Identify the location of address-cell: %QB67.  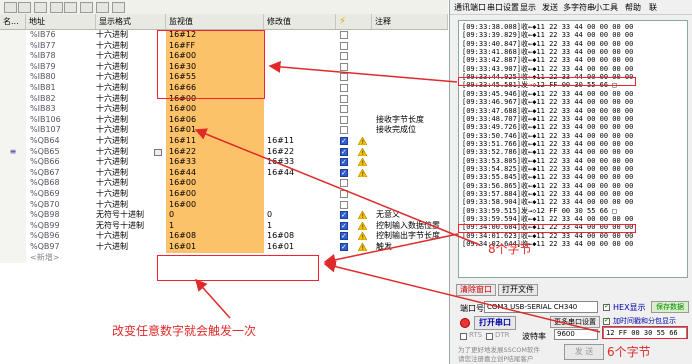
(62, 173).